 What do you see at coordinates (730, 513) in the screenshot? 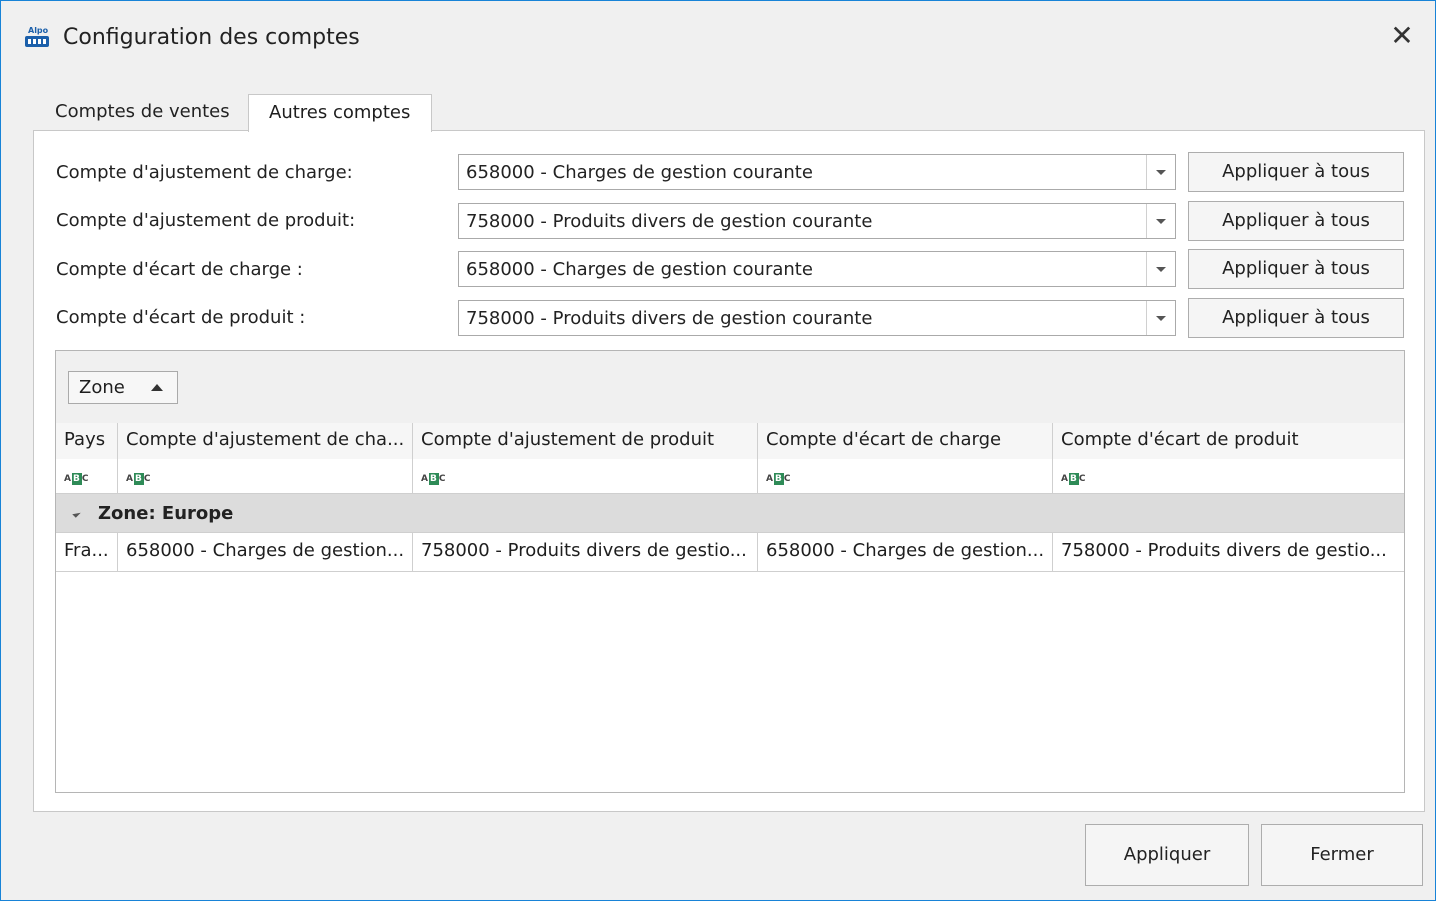
I see `group-row-europe: Zone: Europe` at bounding box center [730, 513].